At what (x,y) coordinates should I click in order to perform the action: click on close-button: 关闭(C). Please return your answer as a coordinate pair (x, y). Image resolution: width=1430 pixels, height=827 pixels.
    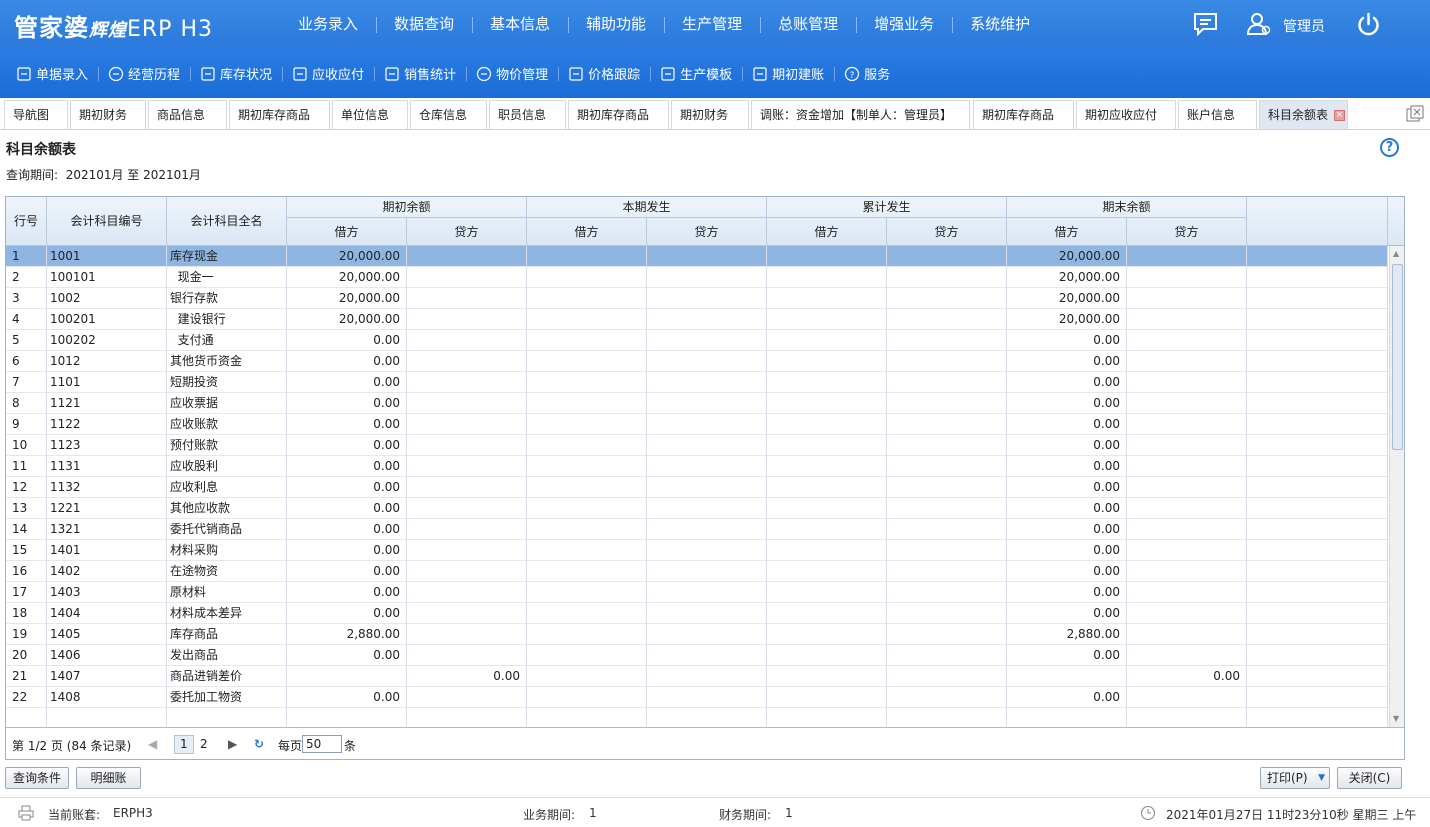
    Looking at the image, I should click on (1369, 778).